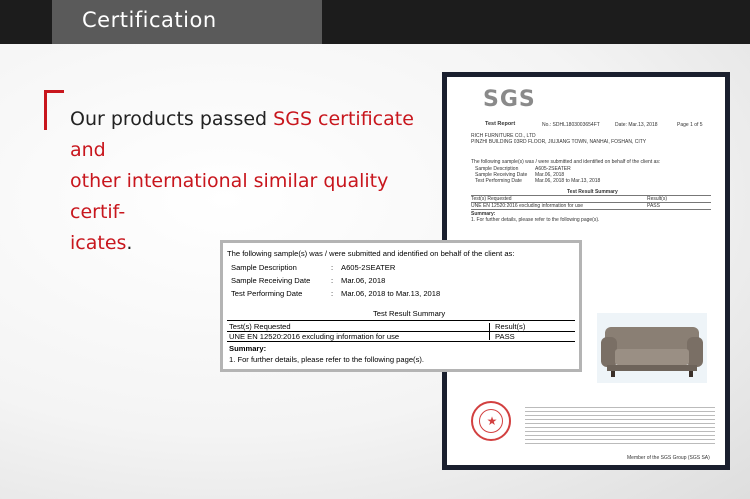  Describe the element at coordinates (409, 313) in the screenshot. I see `zoom-summary-title: Test Result Summary` at that location.